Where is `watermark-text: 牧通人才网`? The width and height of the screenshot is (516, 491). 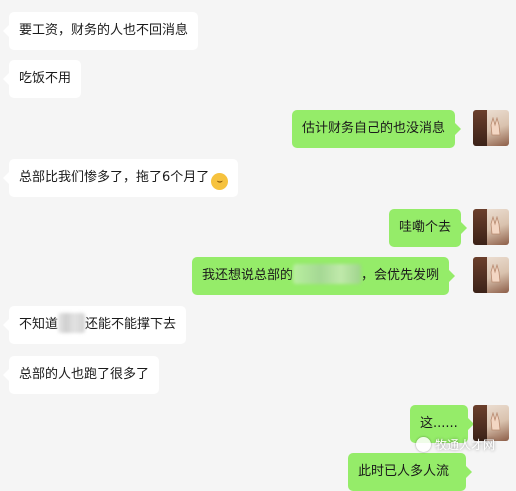
watermark-text: 牧通人才网 is located at coordinates (465, 445).